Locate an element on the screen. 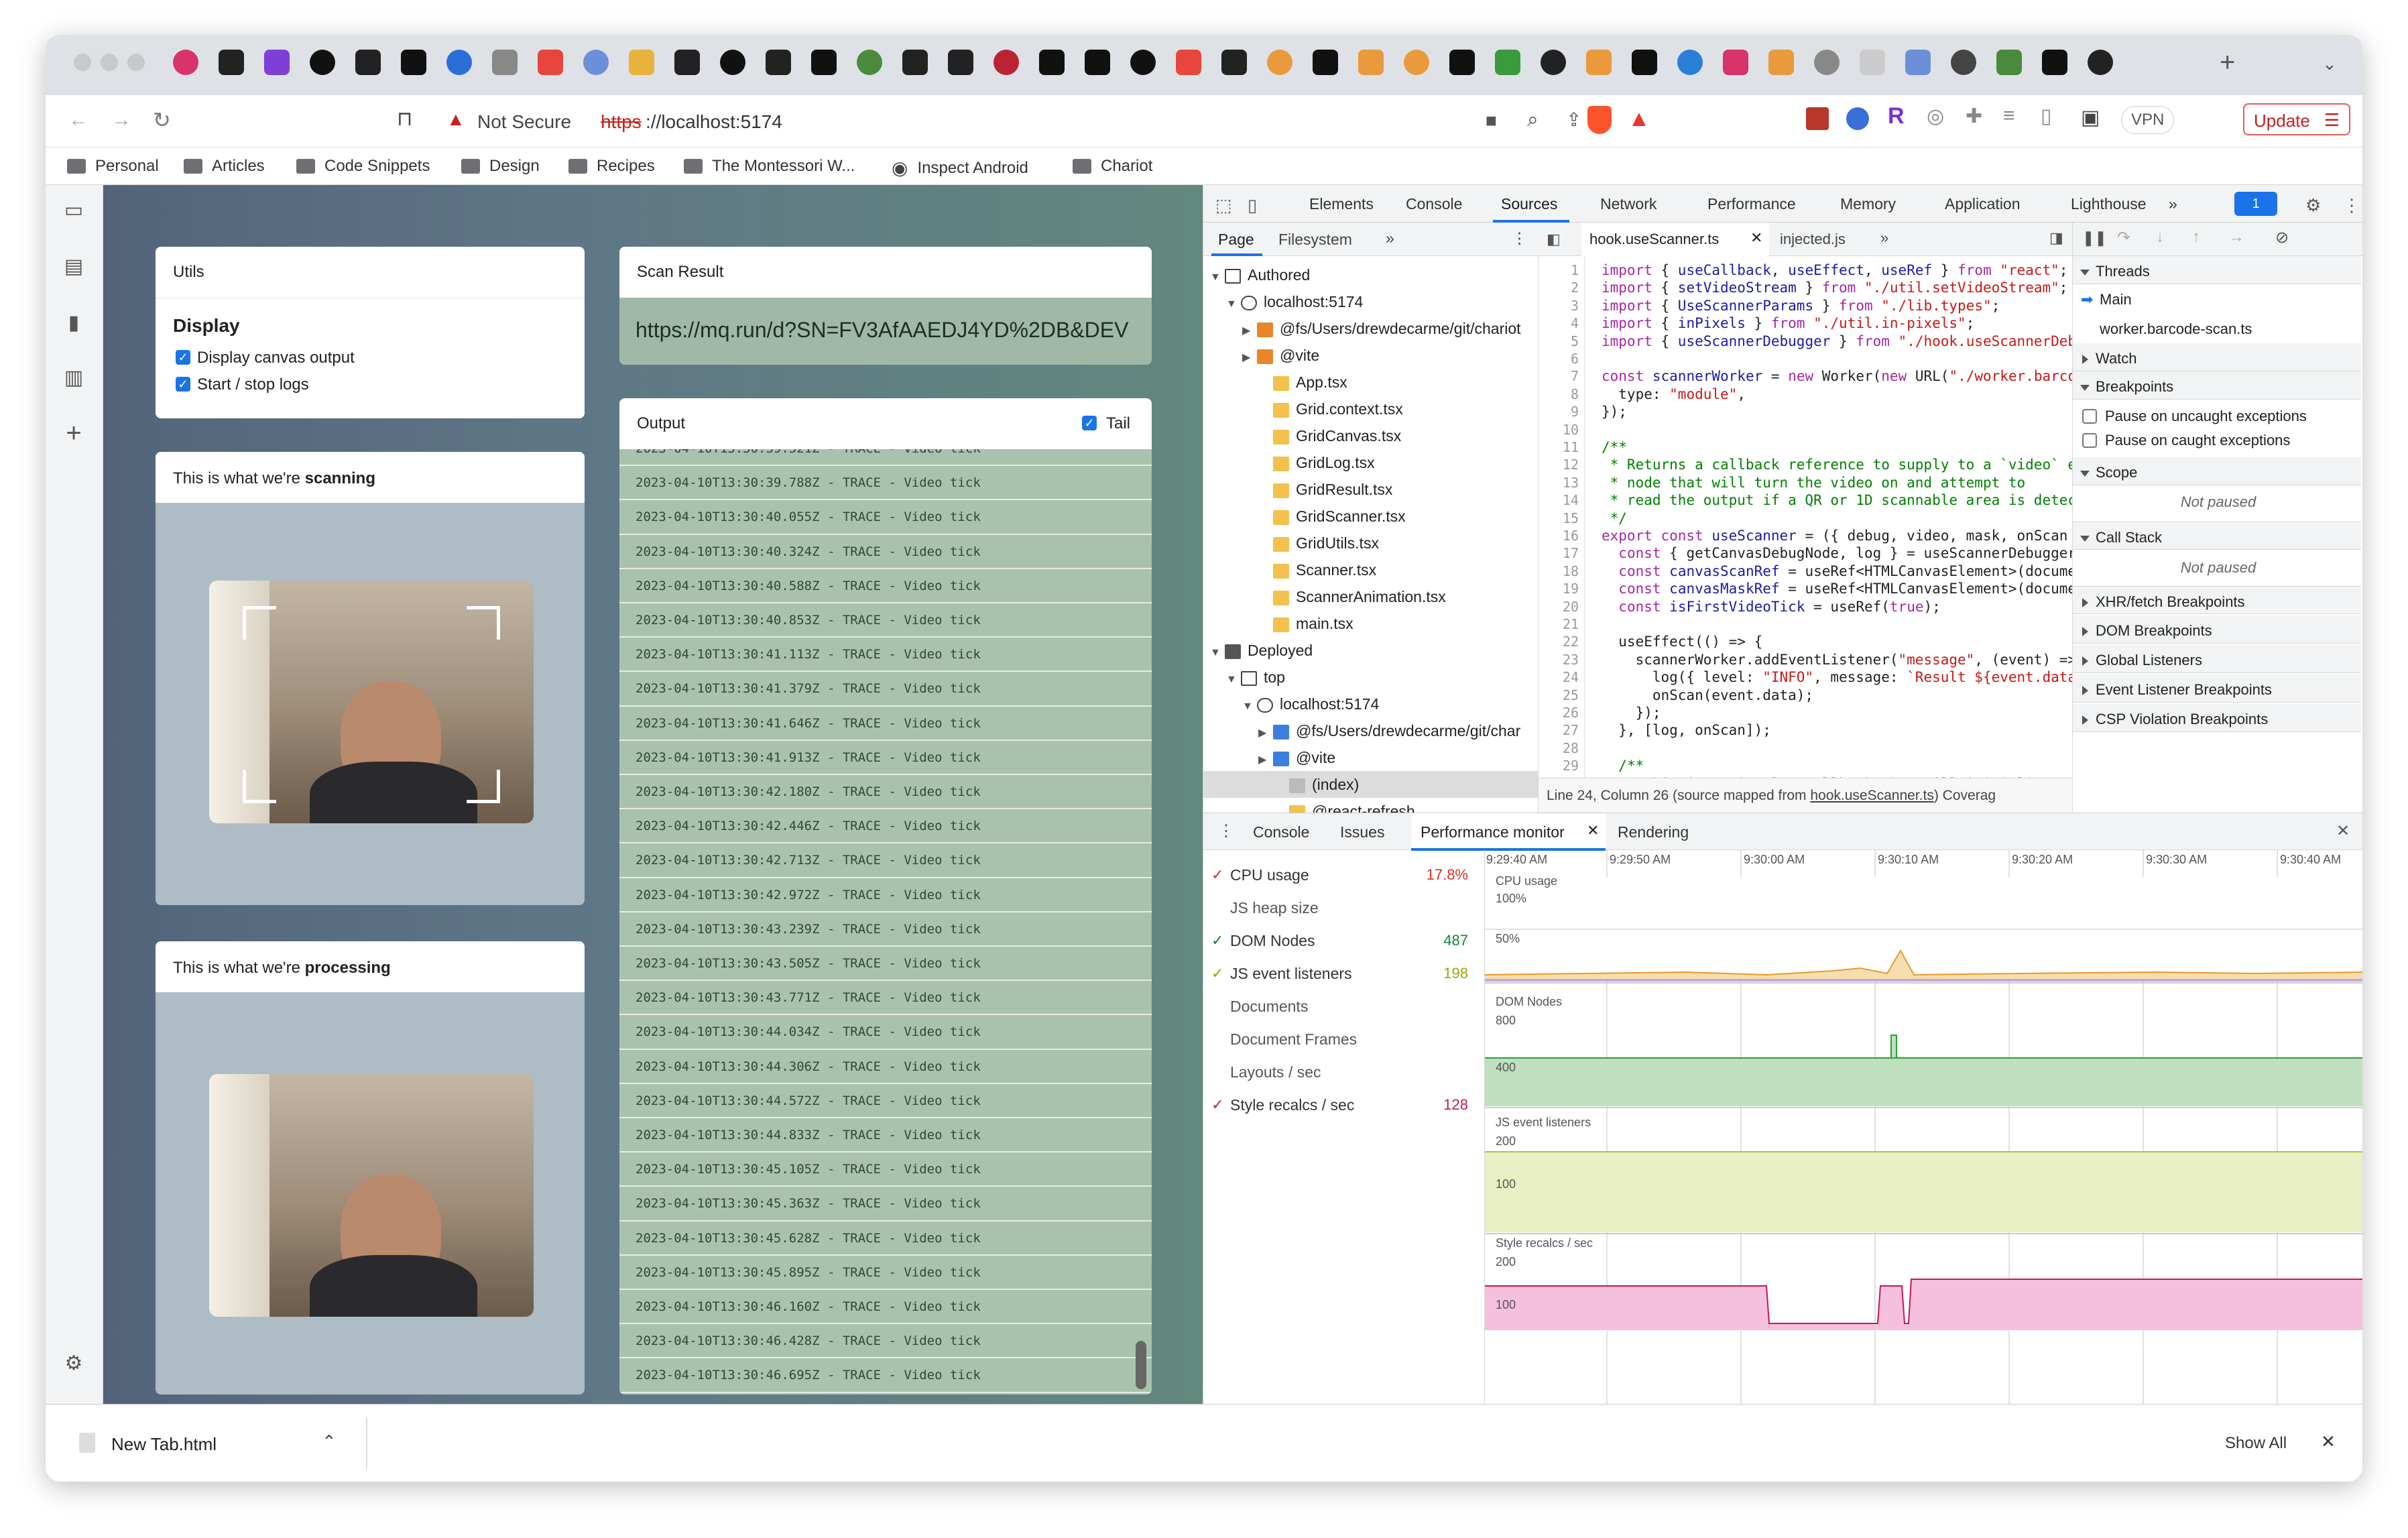  file-tree-item: (index) is located at coordinates (1370, 784).